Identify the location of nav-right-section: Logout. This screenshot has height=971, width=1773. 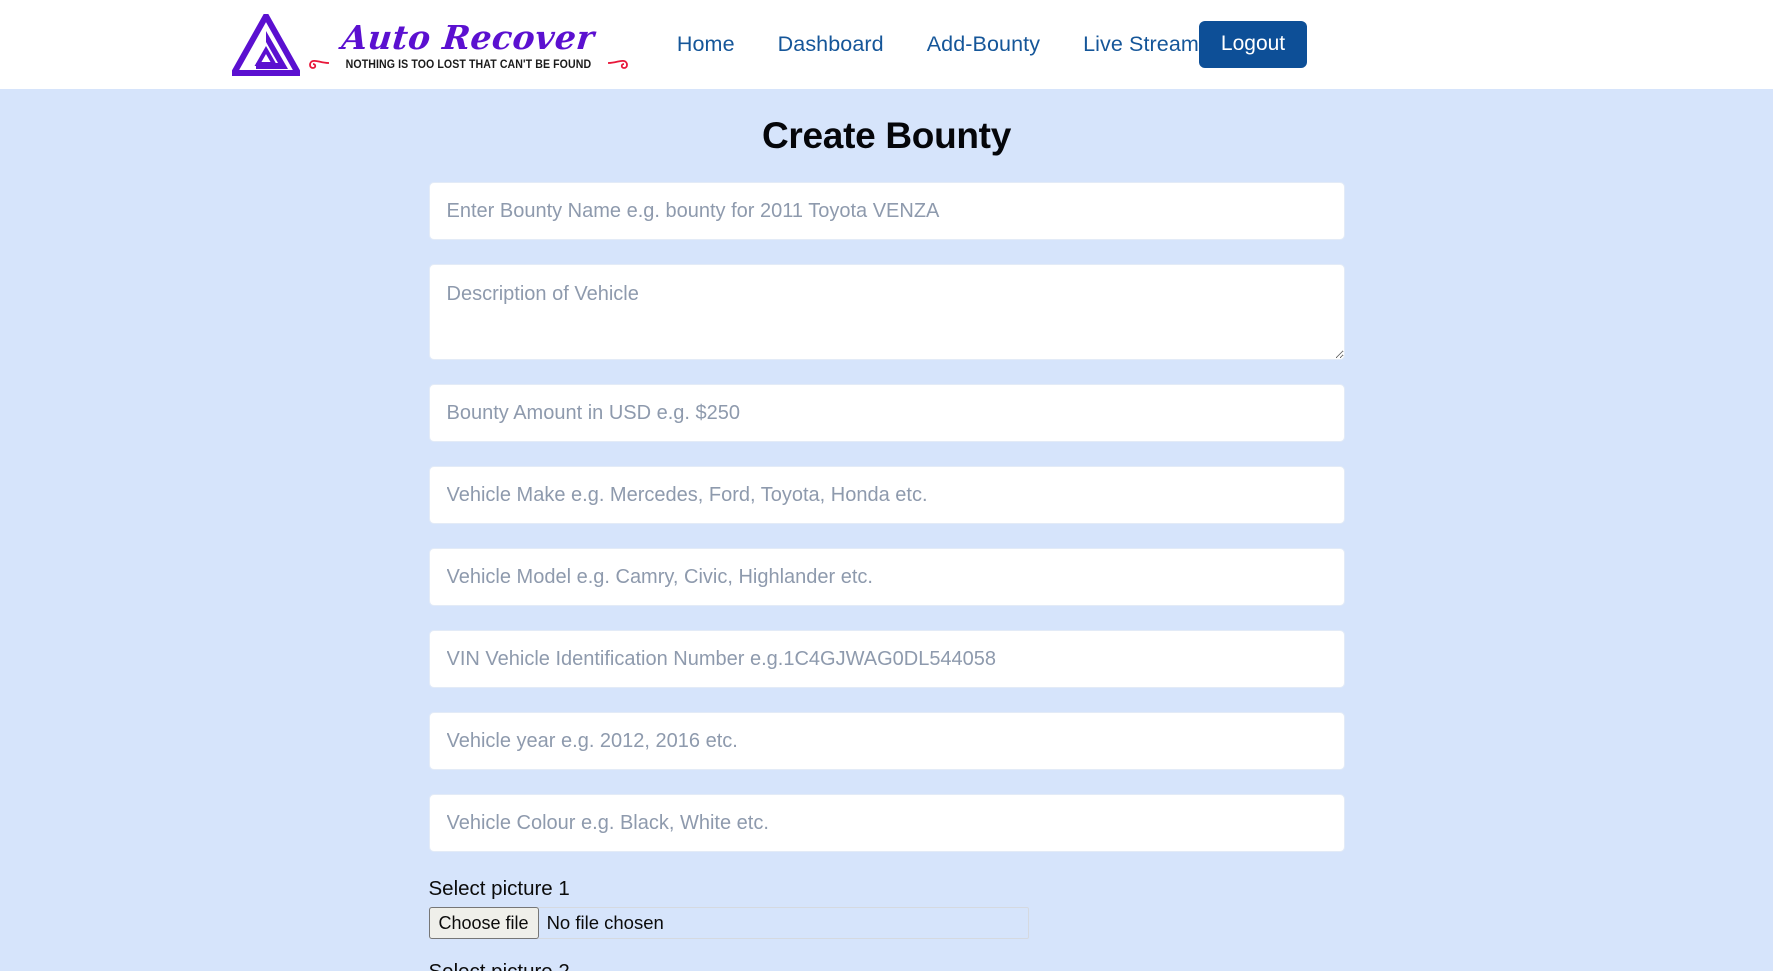
(1253, 44).